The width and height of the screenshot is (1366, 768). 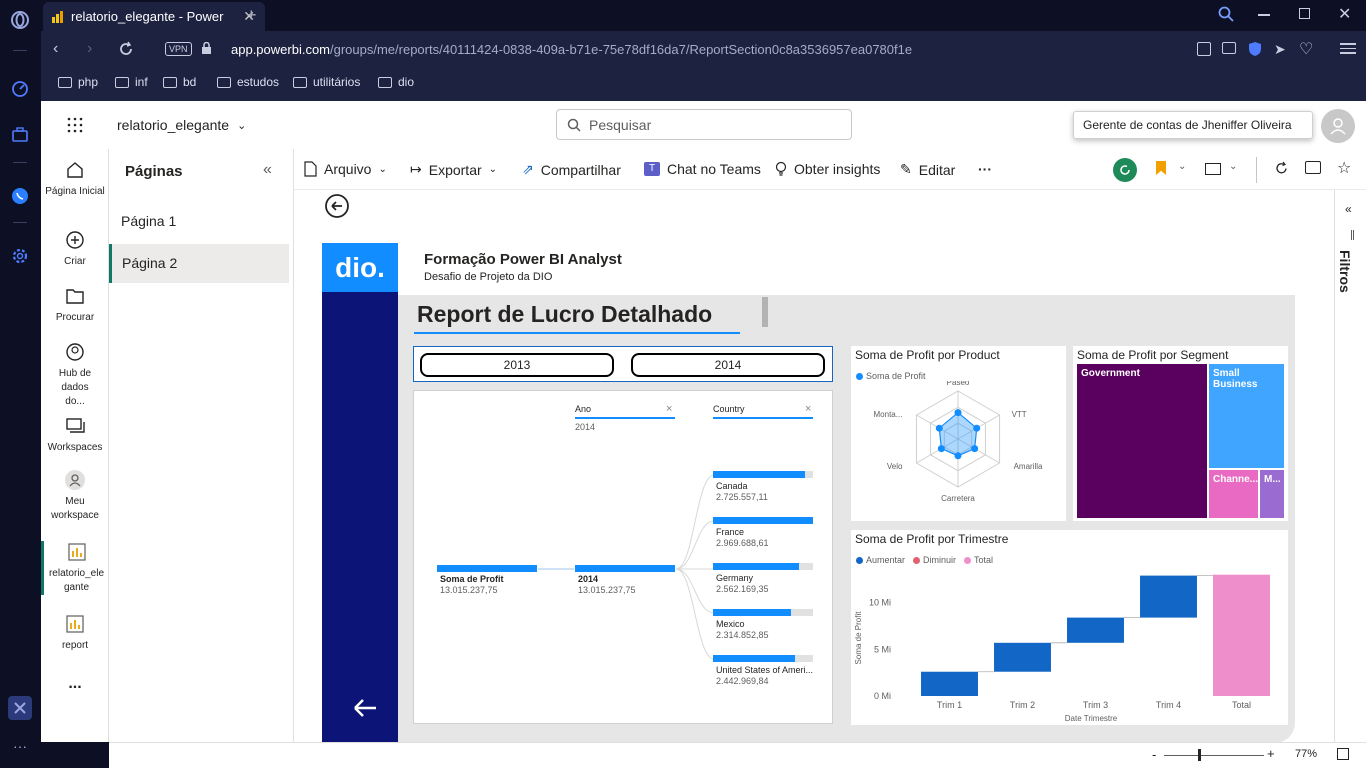 I want to click on bookmark-estudos: estudos, so click(x=248, y=82).